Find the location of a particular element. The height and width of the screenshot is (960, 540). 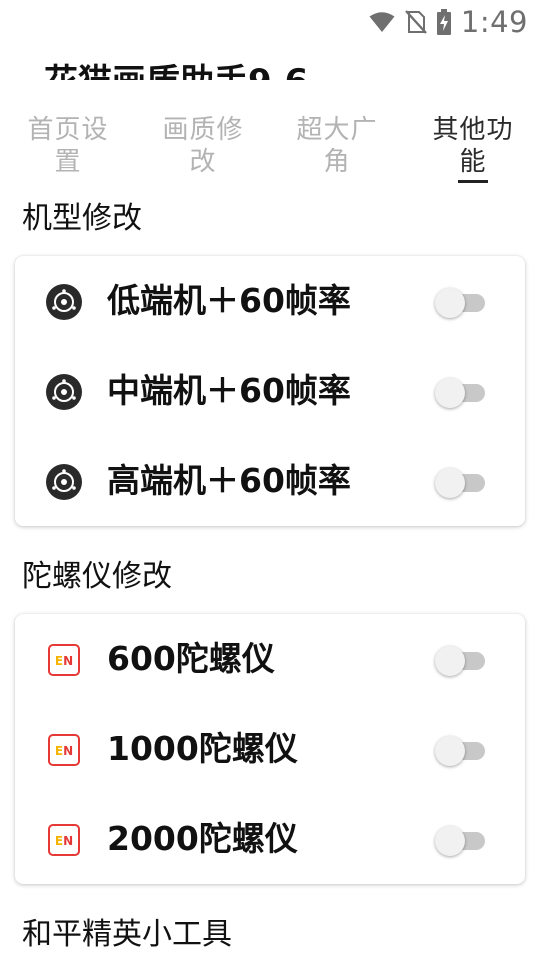

status-time: 1:49 is located at coordinates (494, 22).